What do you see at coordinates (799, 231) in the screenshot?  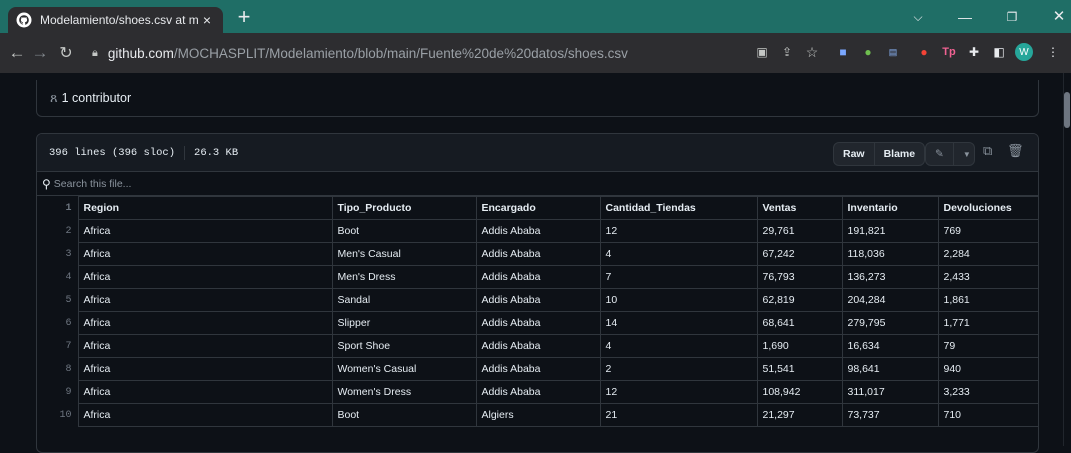 I see `table-cell: 29,761` at bounding box center [799, 231].